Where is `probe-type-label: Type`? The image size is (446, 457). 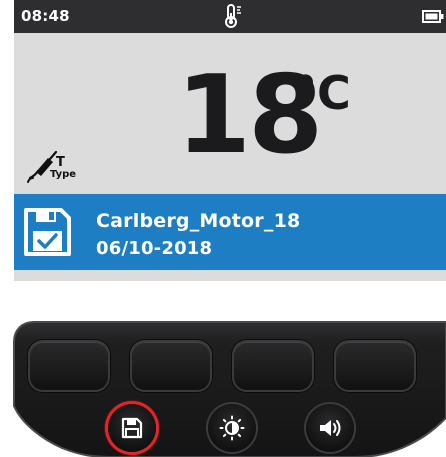
probe-type-label: Type is located at coordinates (63, 174).